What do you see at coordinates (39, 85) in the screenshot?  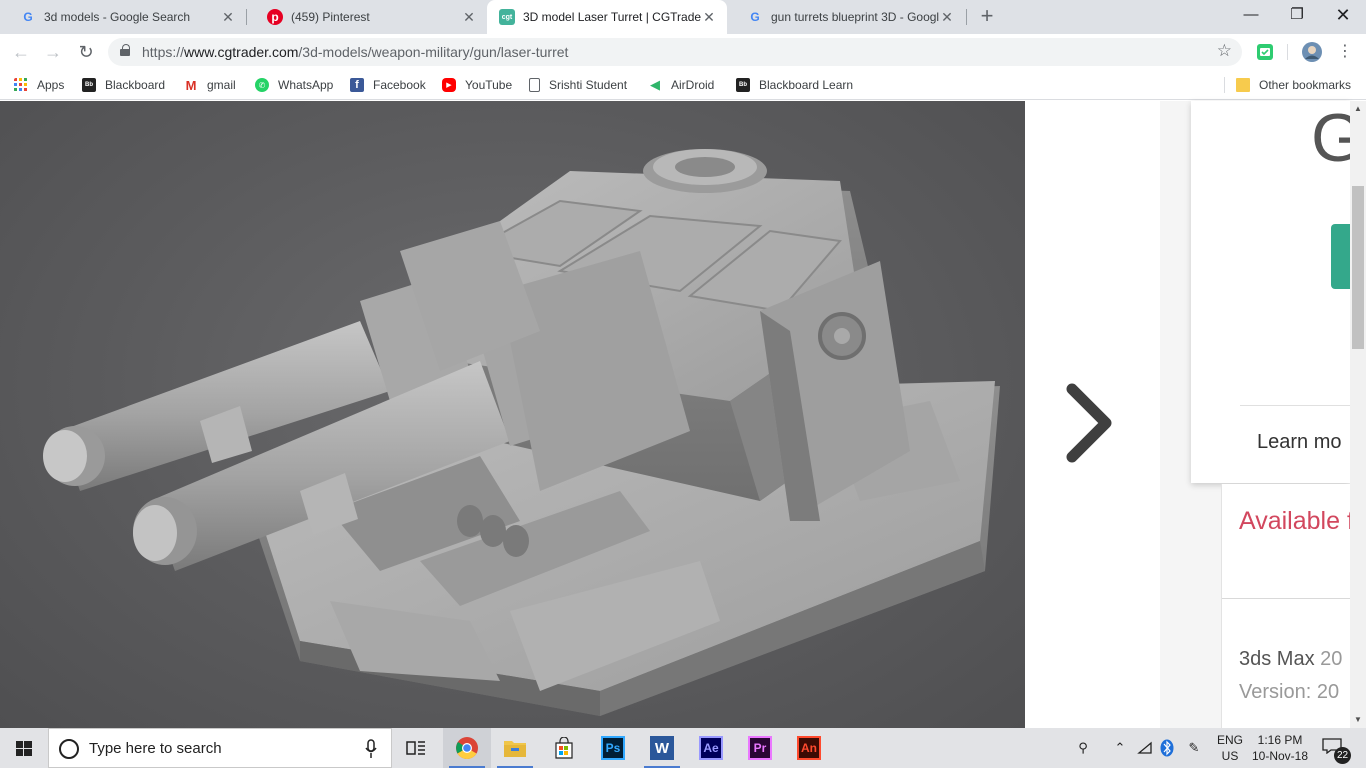 I see `bookmark-apps: Apps` at bounding box center [39, 85].